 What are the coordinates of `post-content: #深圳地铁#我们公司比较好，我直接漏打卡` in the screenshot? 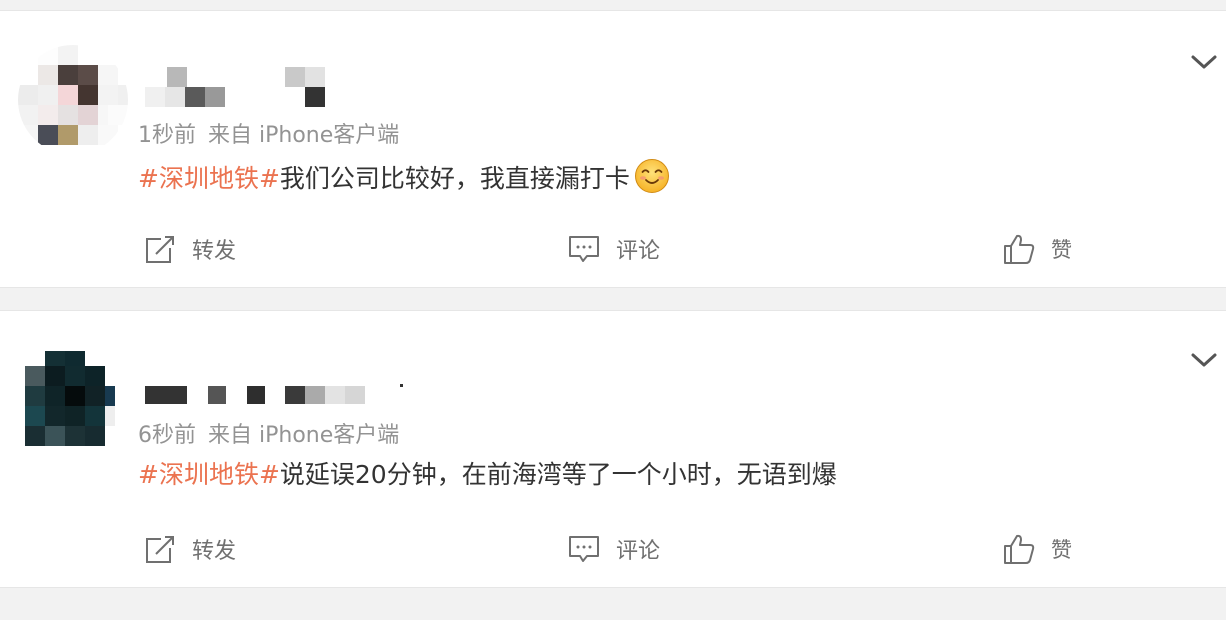 It's located at (404, 177).